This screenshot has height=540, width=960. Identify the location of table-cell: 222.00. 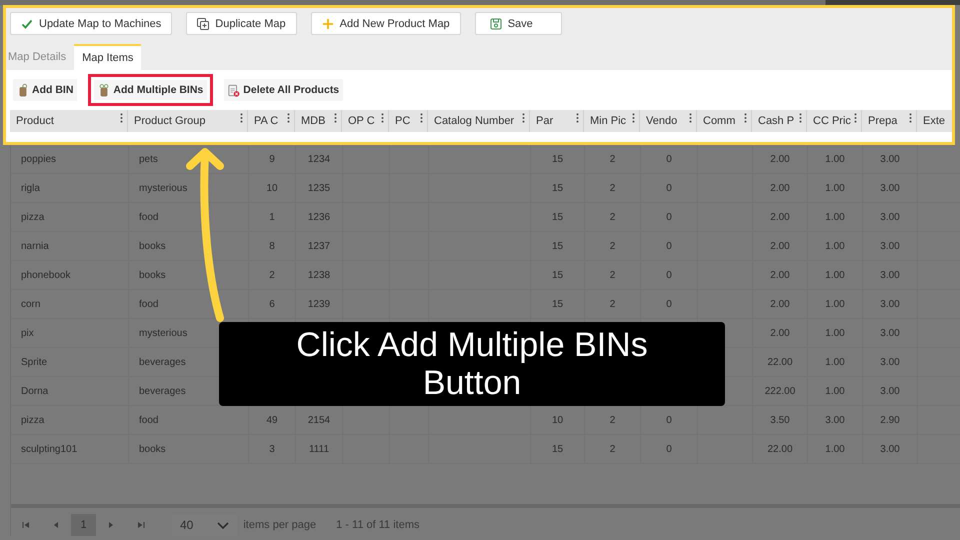
(780, 391).